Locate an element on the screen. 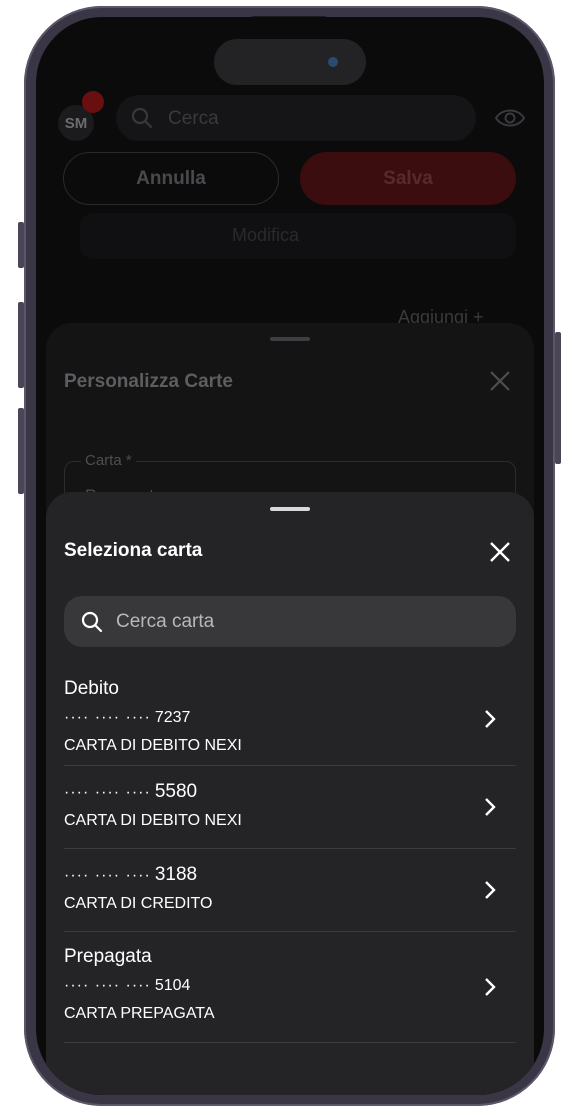 Image resolution: width=569 pixels, height=1111 pixels. card-number: ···· ···· ···· 5580 is located at coordinates (290, 792).